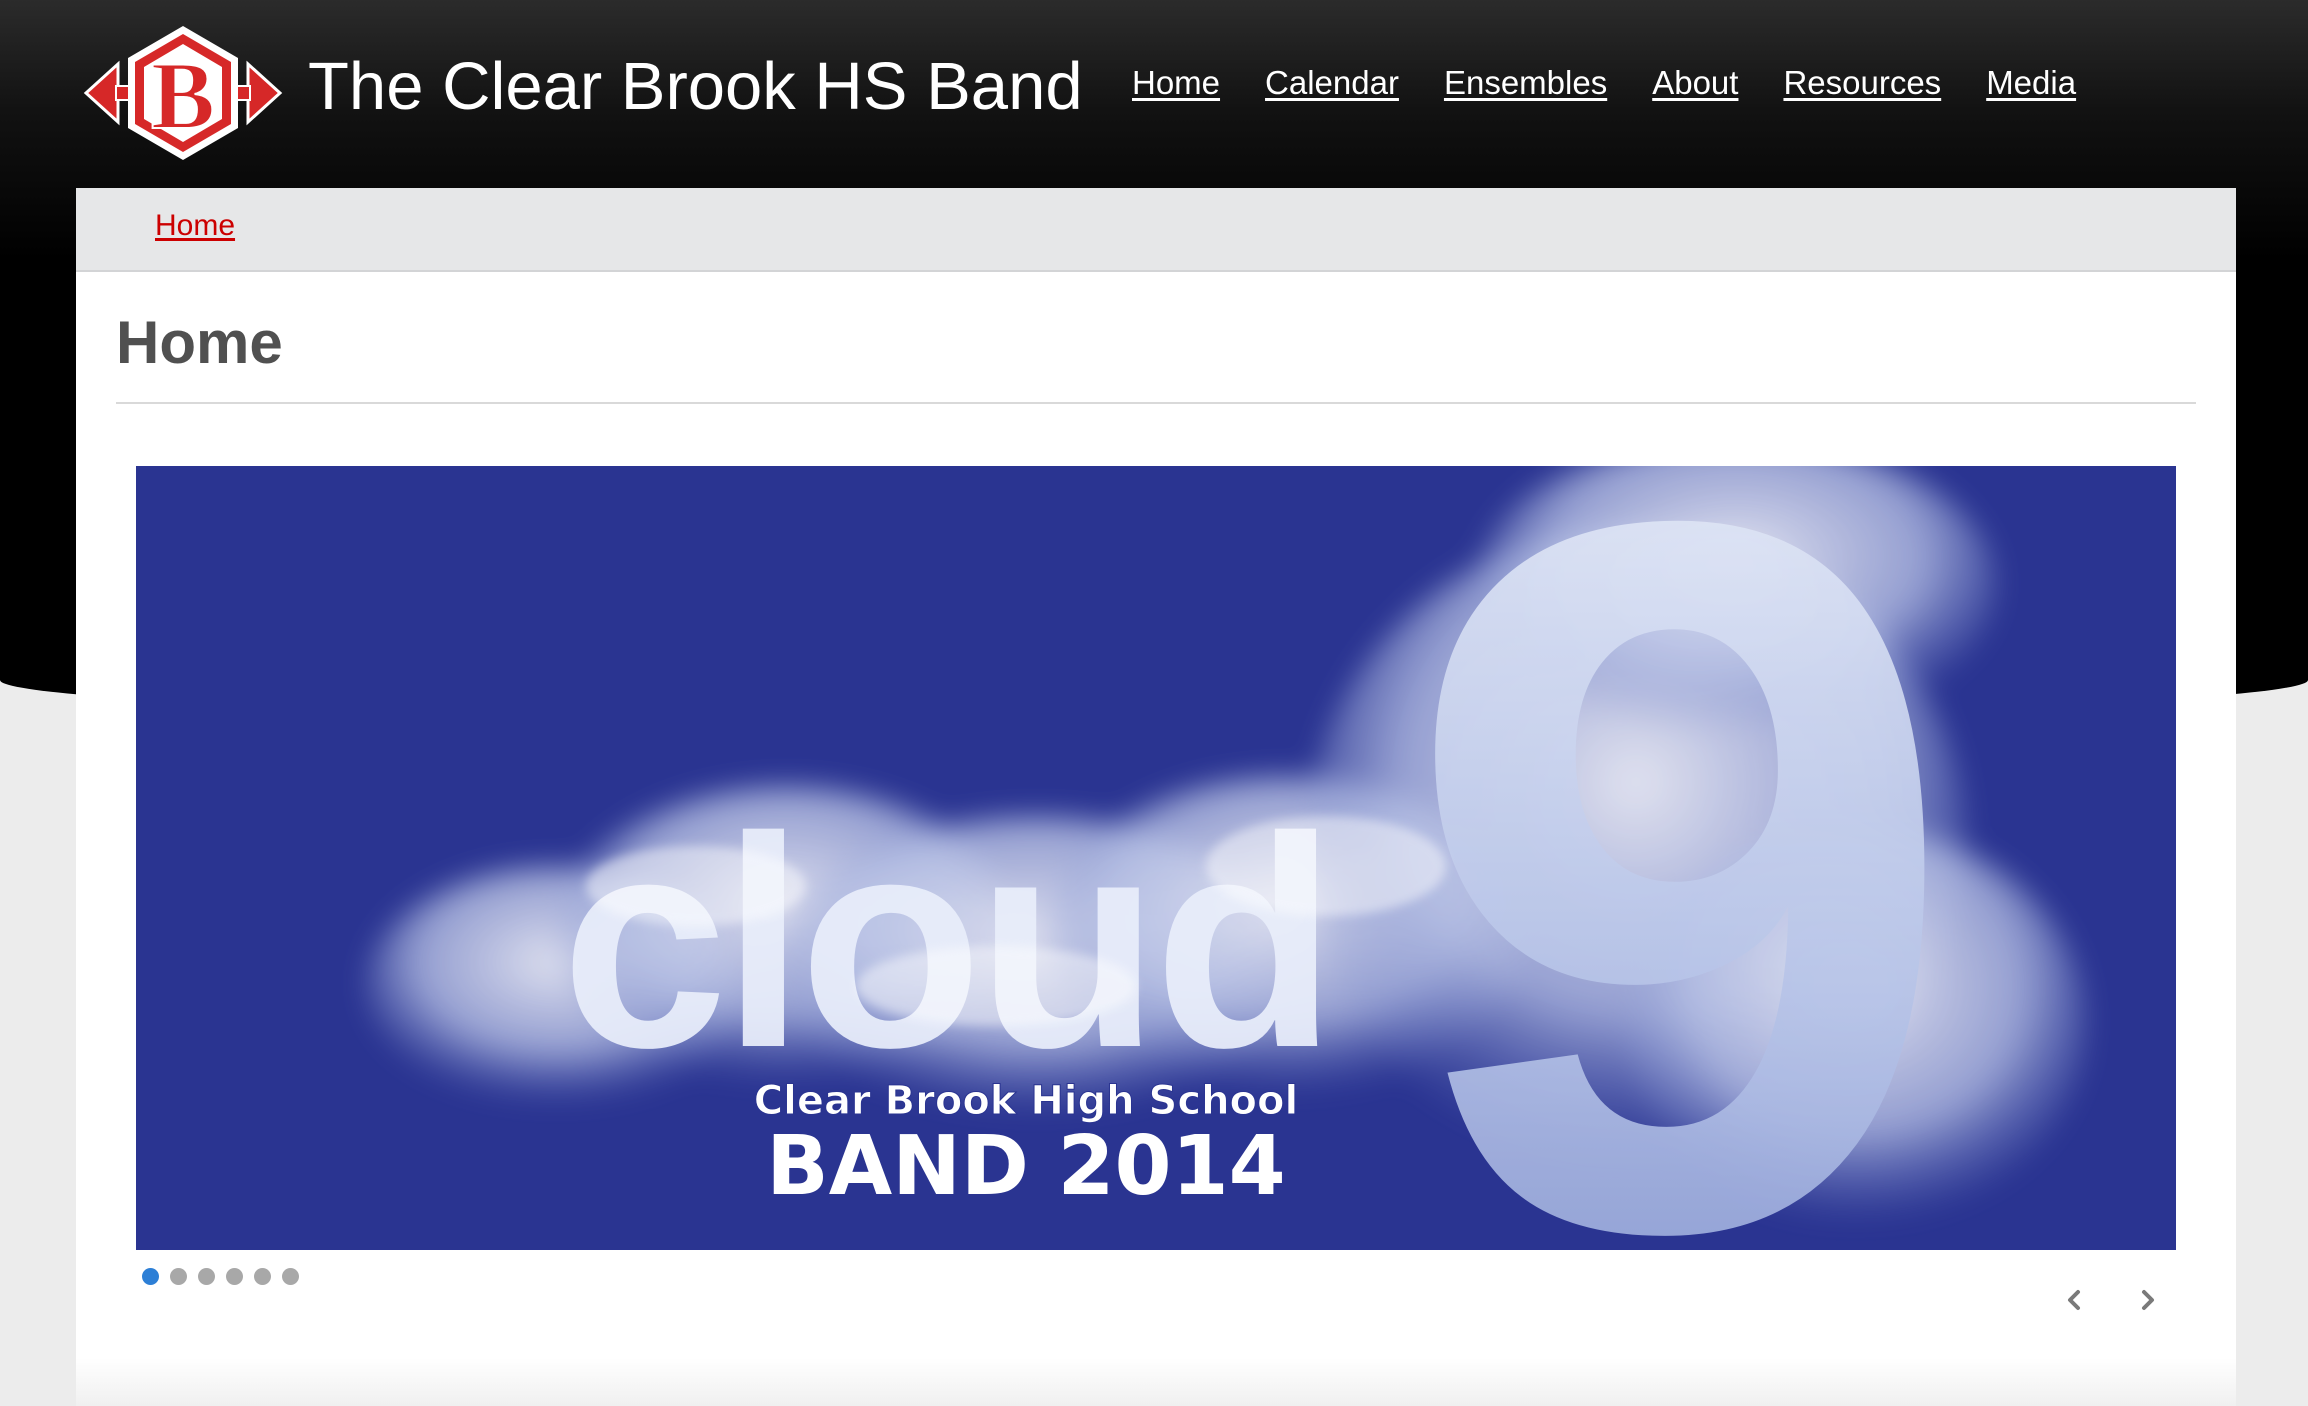 The width and height of the screenshot is (2308, 1406). I want to click on breadcrumb: Home, so click(1156, 230).